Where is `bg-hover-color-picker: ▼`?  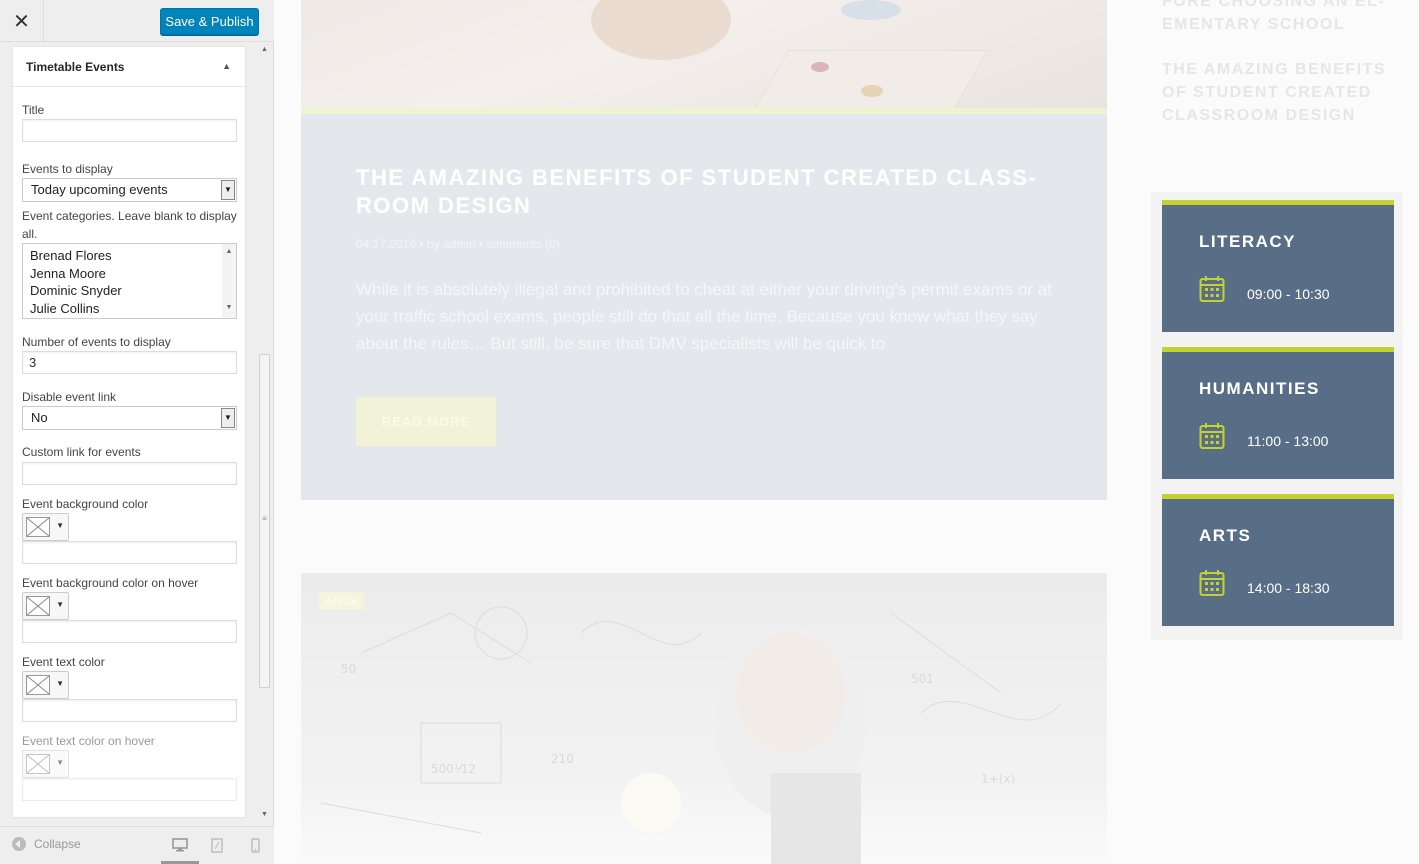 bg-hover-color-picker: ▼ is located at coordinates (45, 606).